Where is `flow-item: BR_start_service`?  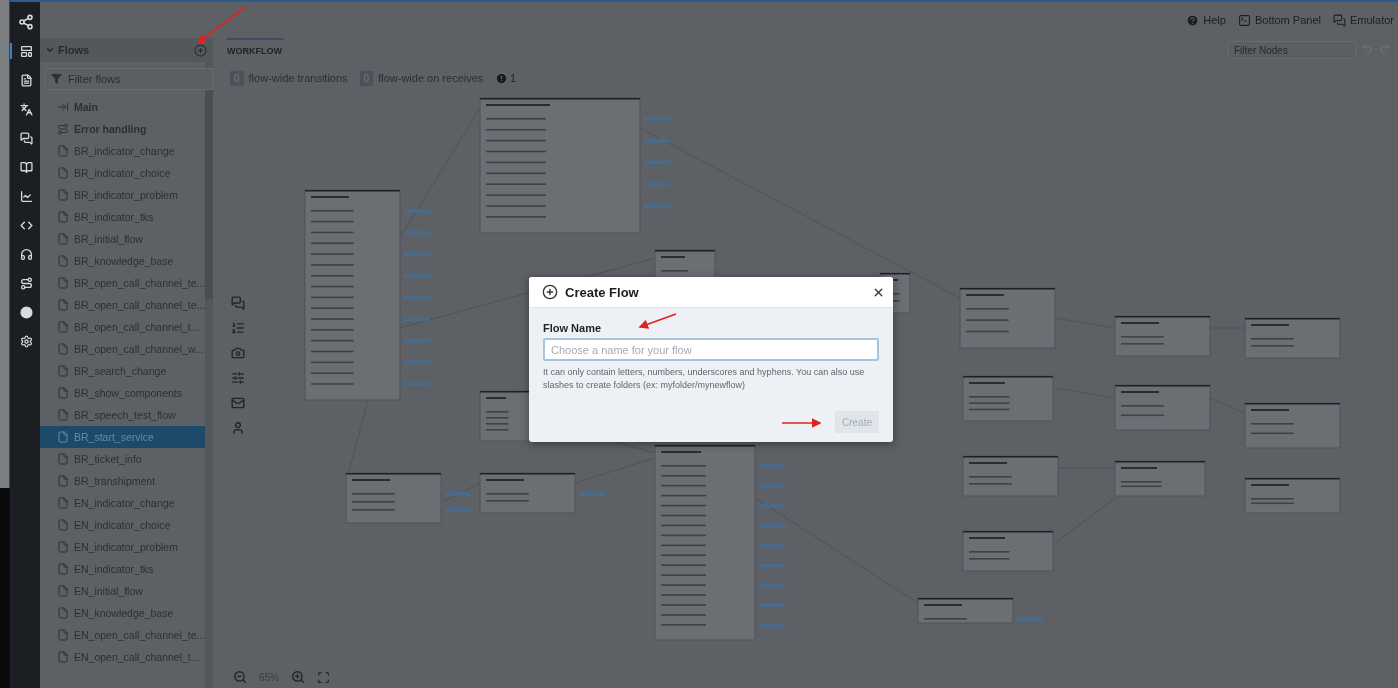
flow-item: BR_start_service is located at coordinates (122, 437).